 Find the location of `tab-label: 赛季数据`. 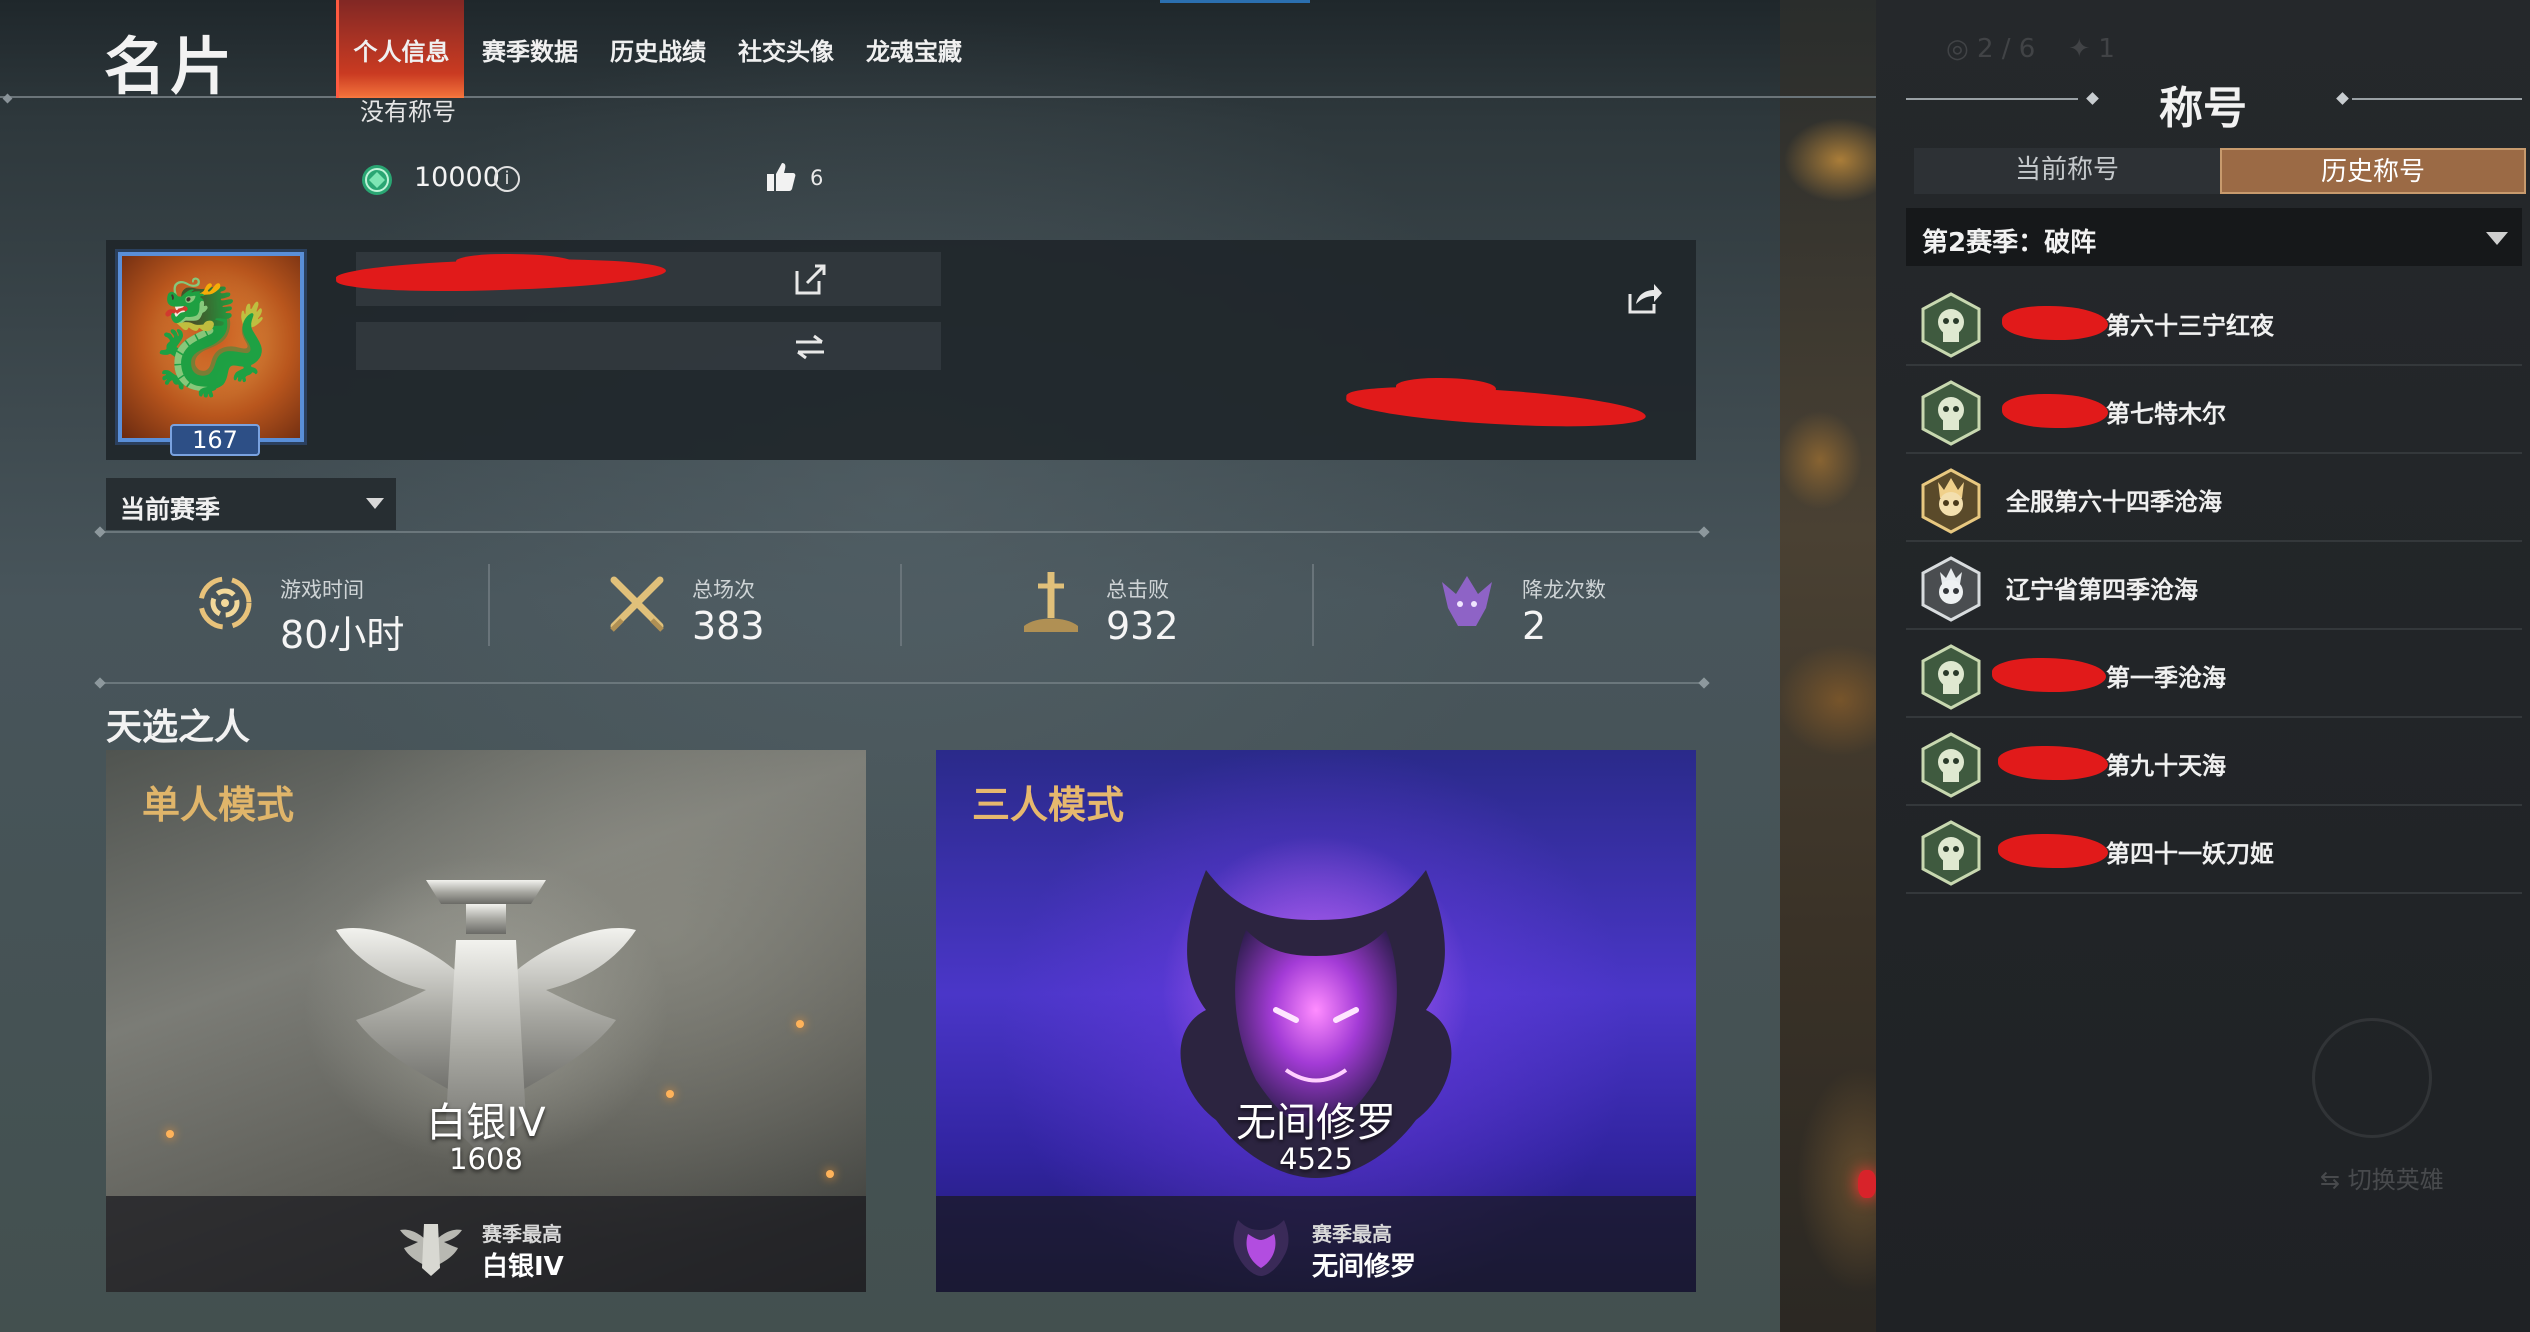

tab-label: 赛季数据 is located at coordinates (530, 51).